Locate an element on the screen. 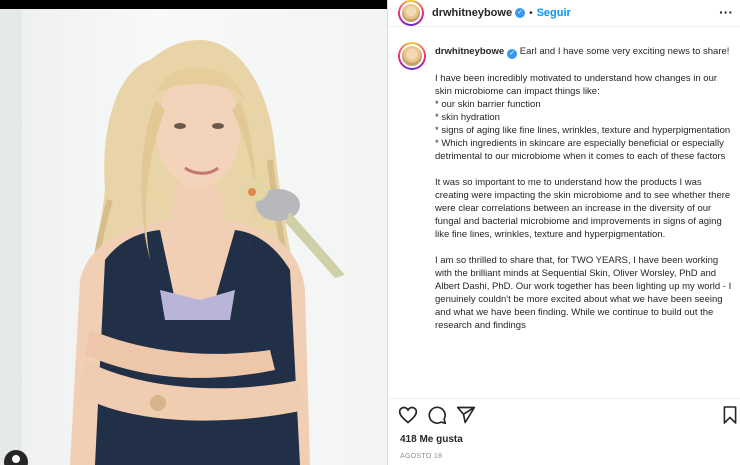 The width and height of the screenshot is (740, 465). post-header: drwhitneybowe ✓ • Seguir ··· is located at coordinates (564, 13).